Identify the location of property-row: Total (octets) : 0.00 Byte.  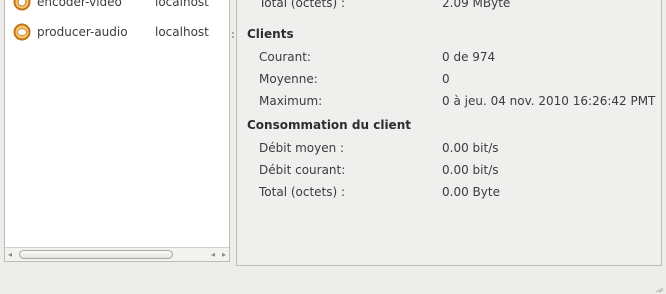
(449, 192).